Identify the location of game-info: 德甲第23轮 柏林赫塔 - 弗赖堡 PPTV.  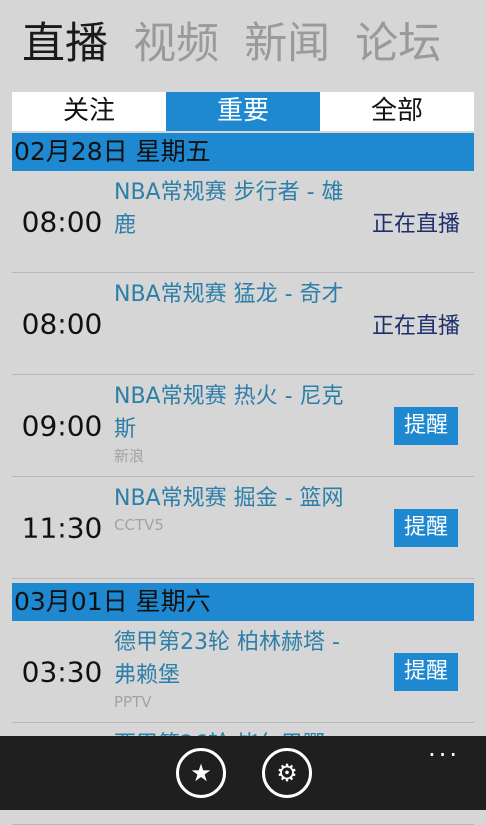
(236, 668).